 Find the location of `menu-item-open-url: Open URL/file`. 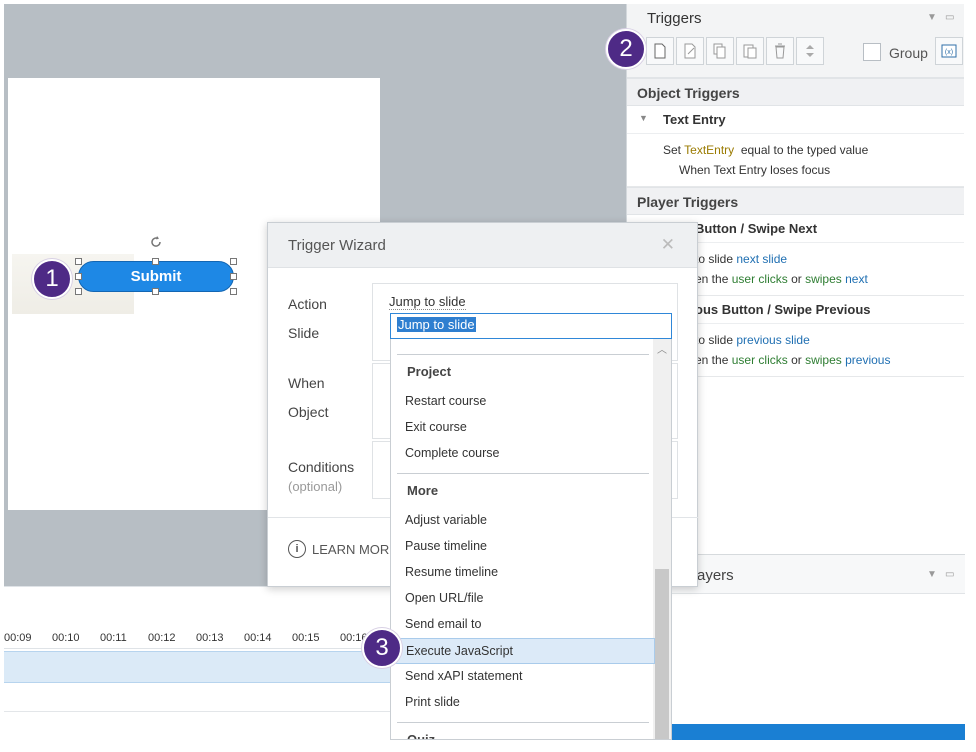

menu-item-open-url: Open URL/file is located at coordinates (523, 599).